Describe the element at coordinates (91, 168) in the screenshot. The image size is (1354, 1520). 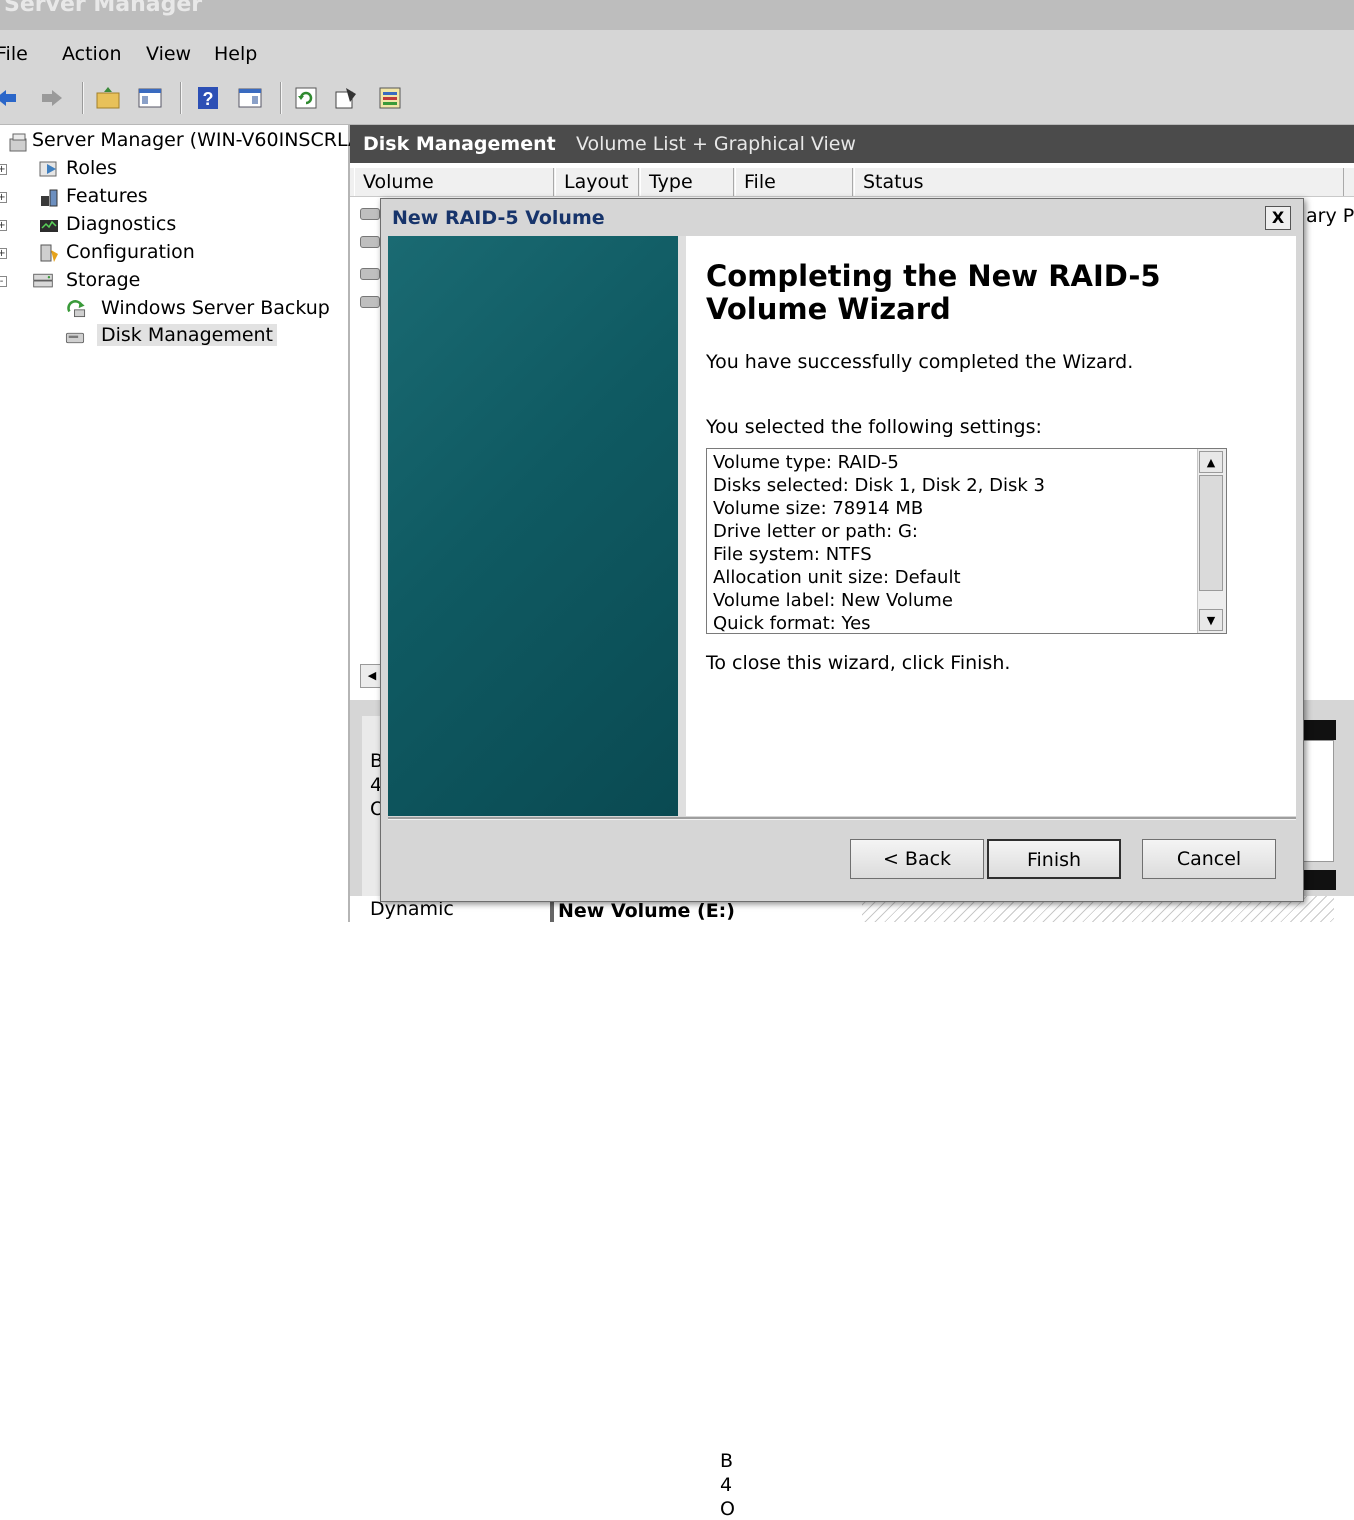
I see `tree-item-label: Roles` at that location.